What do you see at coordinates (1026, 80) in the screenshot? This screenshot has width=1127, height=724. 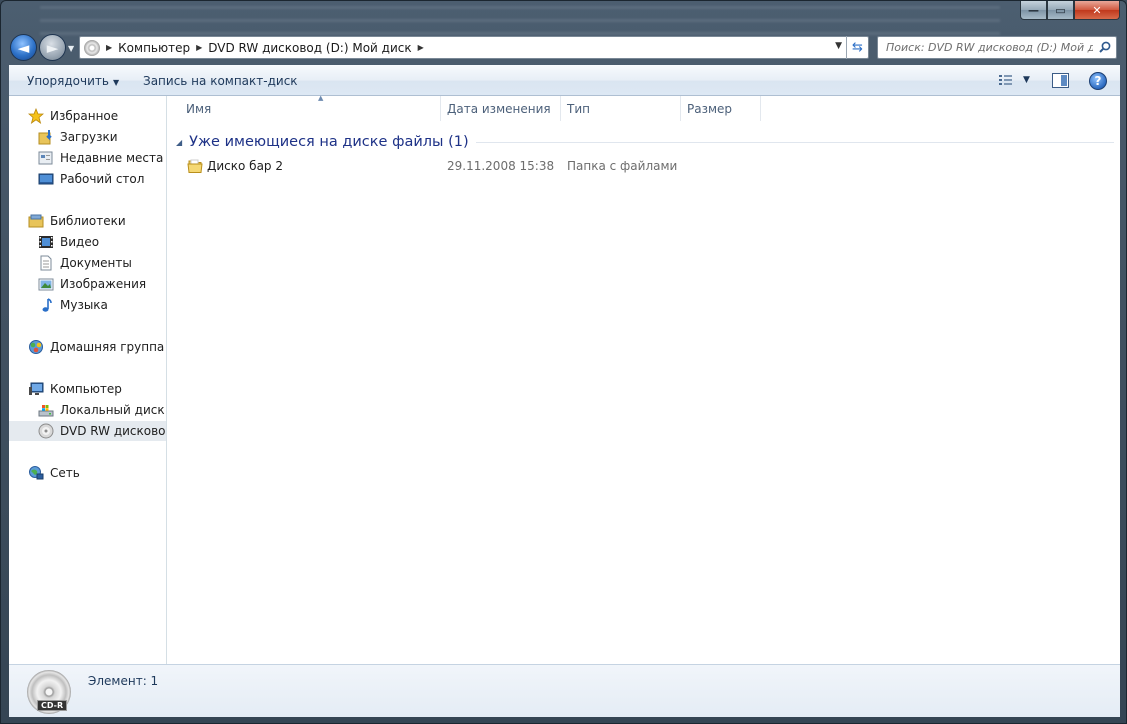 I see `views-dropdown-icon: ▼` at bounding box center [1026, 80].